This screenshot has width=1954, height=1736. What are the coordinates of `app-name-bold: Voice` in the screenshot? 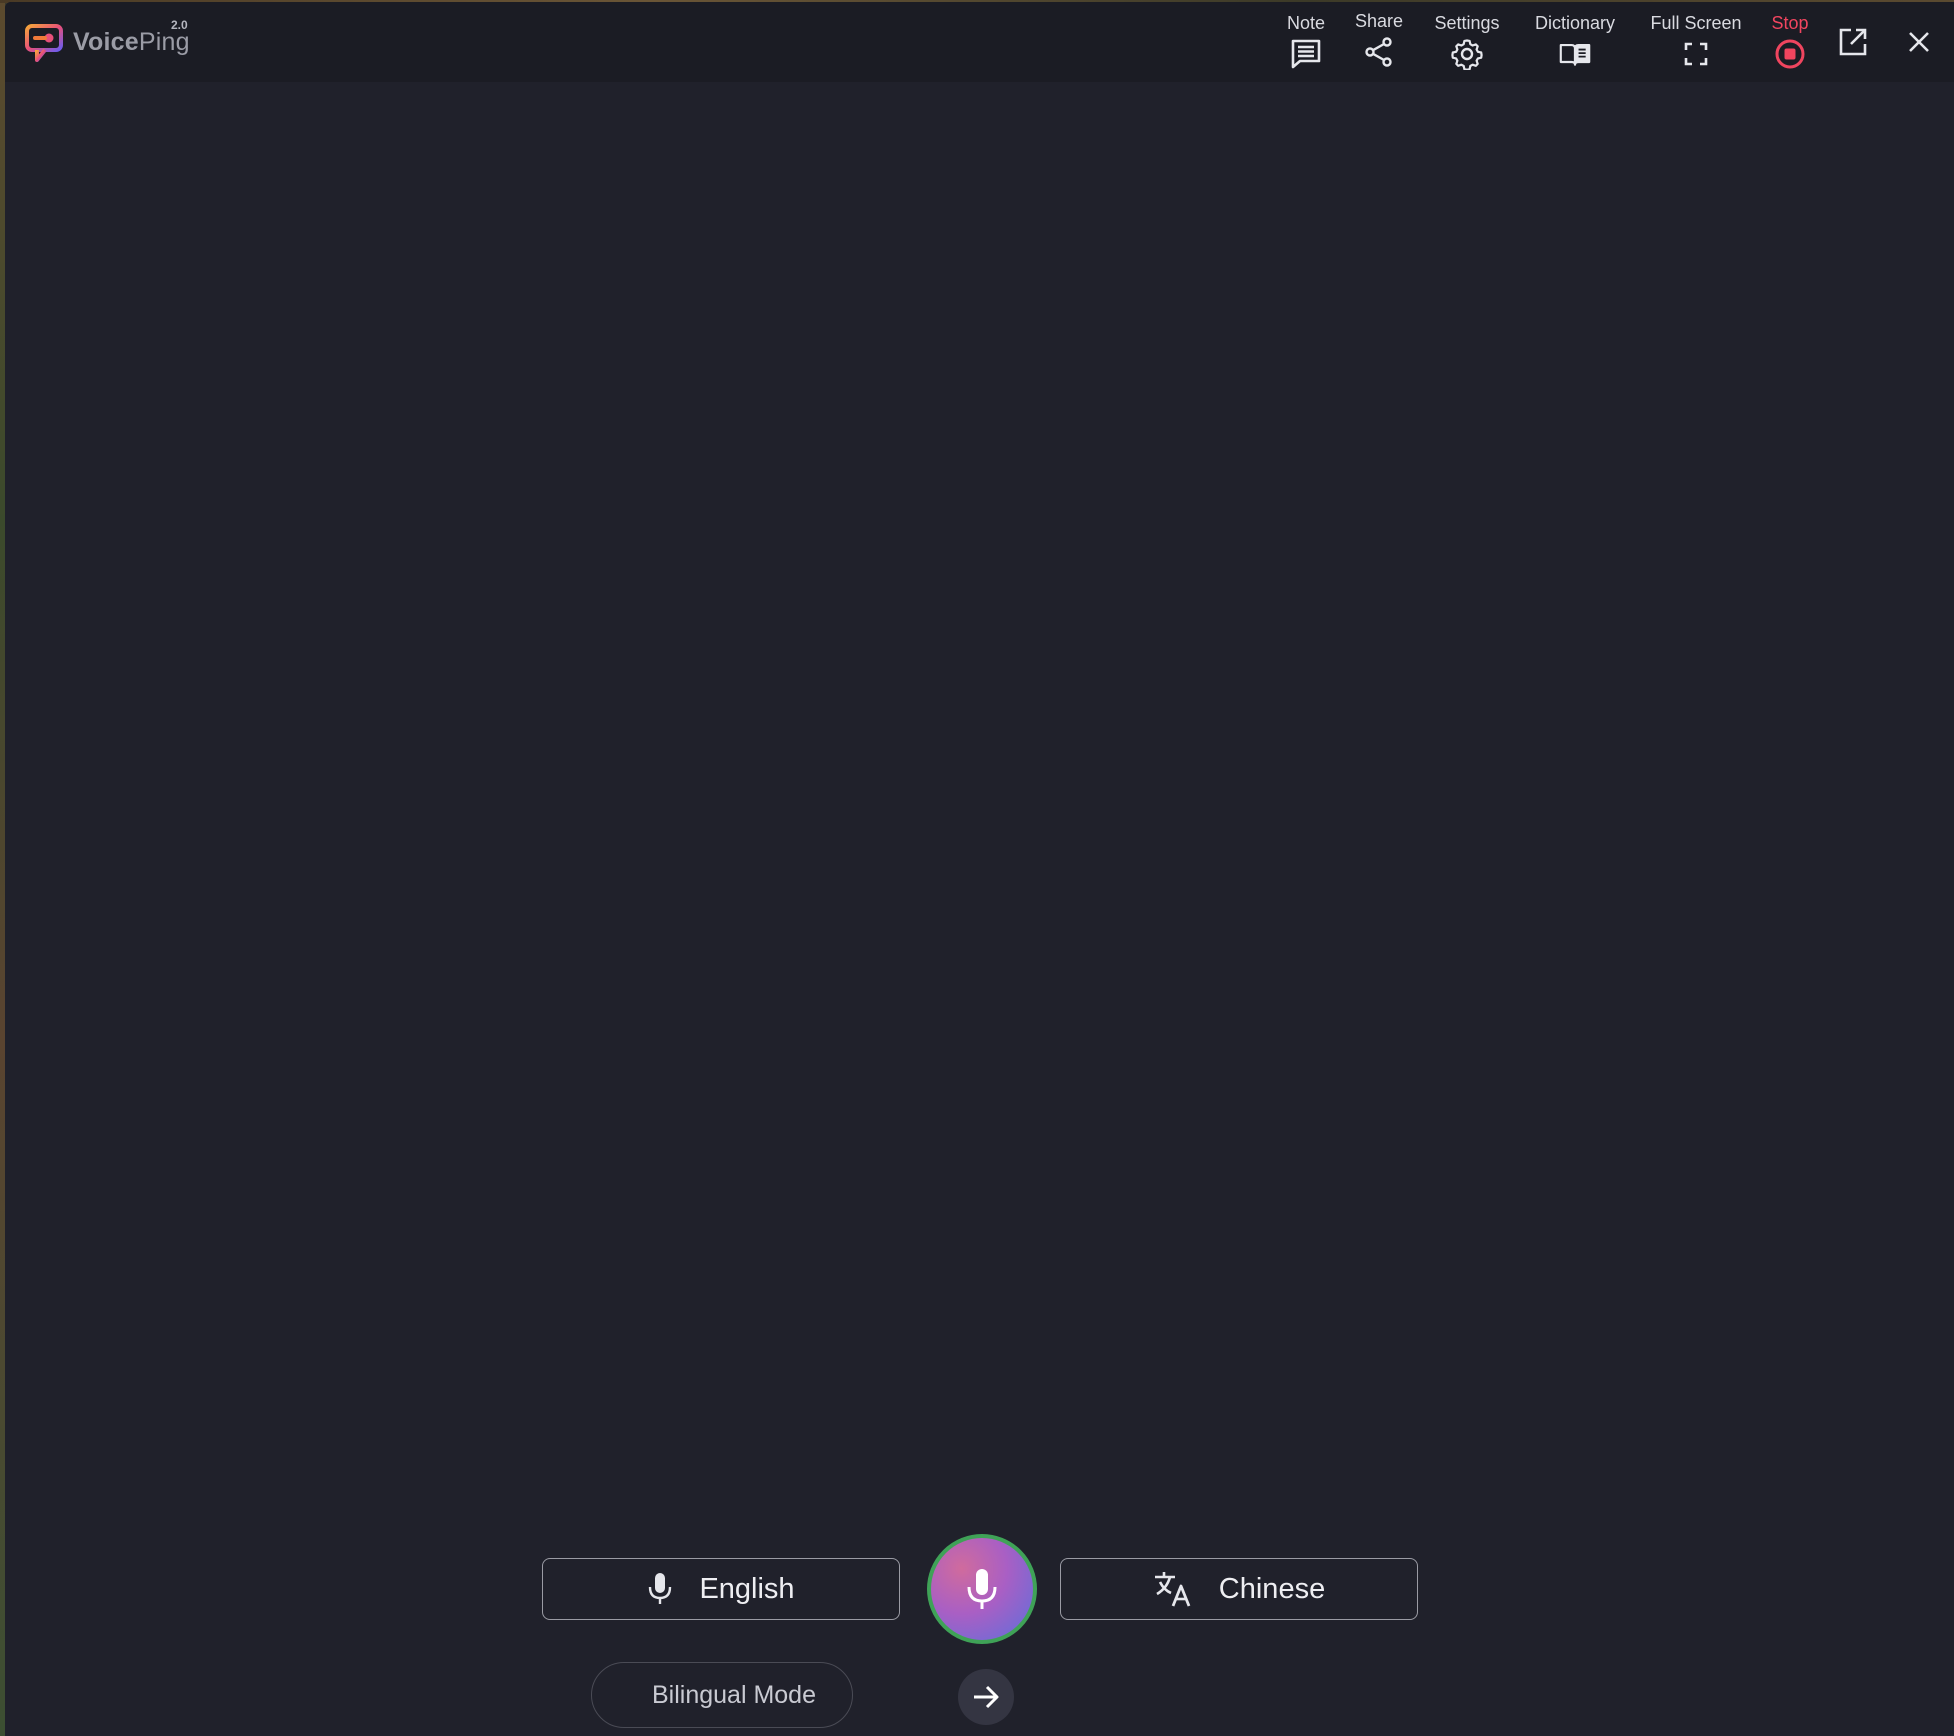 It's located at (106, 41).